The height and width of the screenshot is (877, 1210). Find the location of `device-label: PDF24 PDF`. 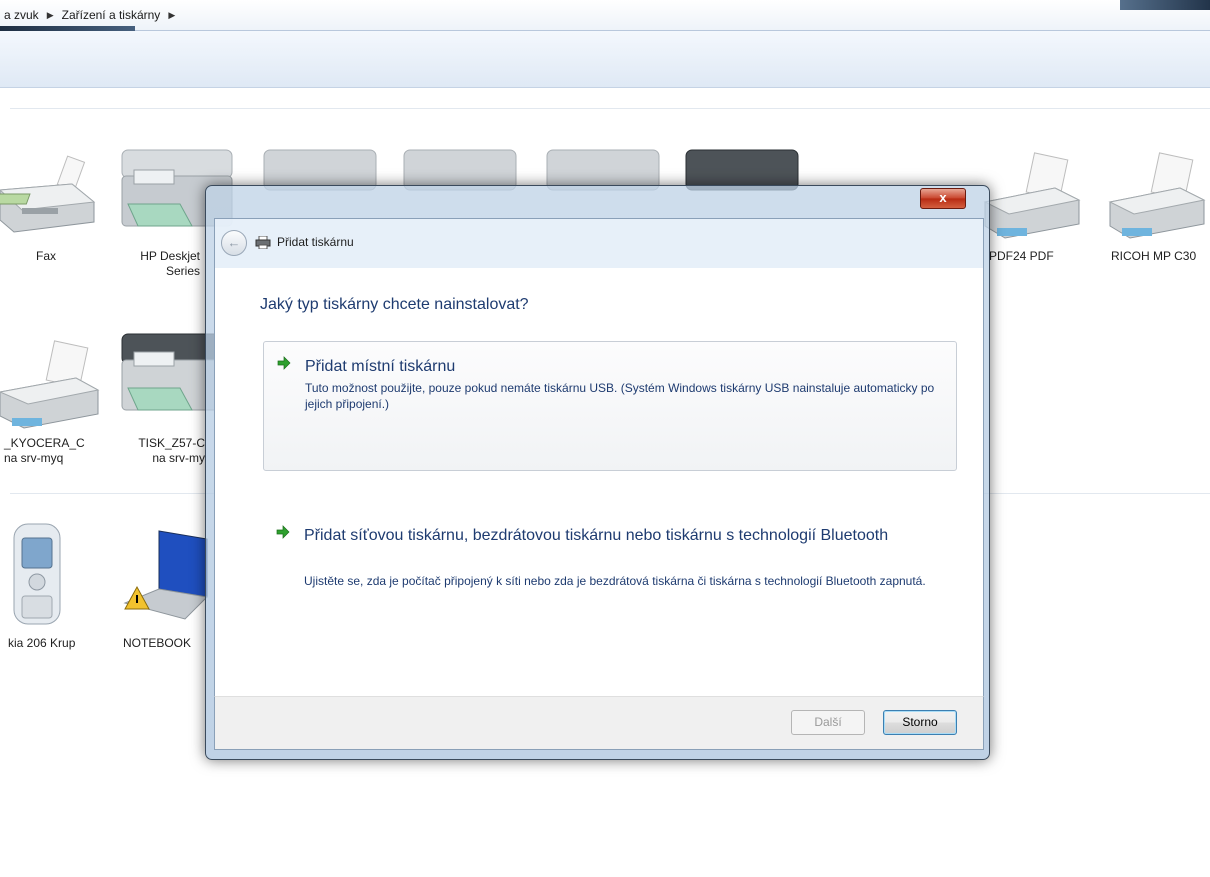

device-label: PDF24 PDF is located at coordinates (1021, 256).